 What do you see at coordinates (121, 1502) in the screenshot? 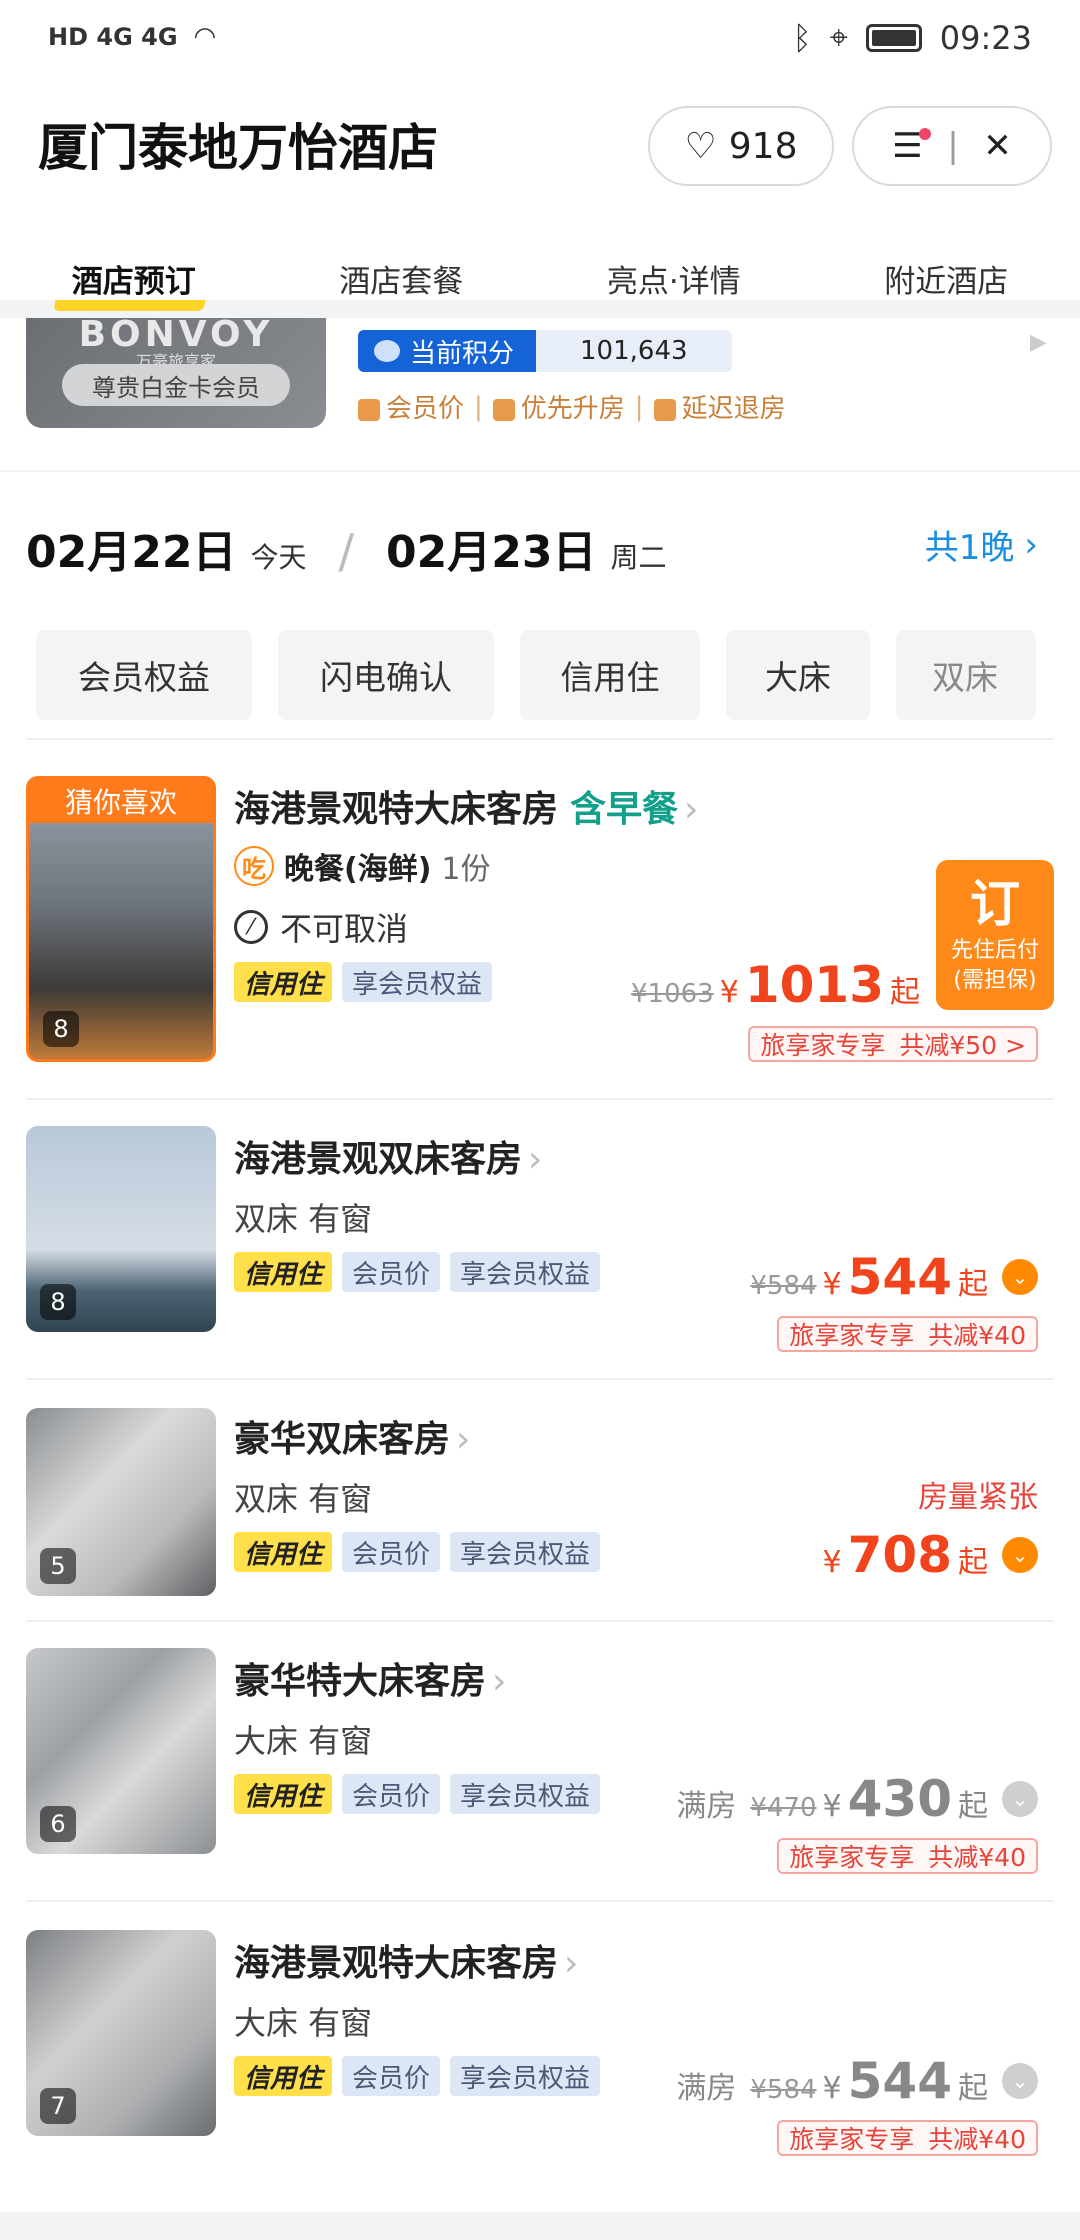
I see `room-thumbnail: 5` at bounding box center [121, 1502].